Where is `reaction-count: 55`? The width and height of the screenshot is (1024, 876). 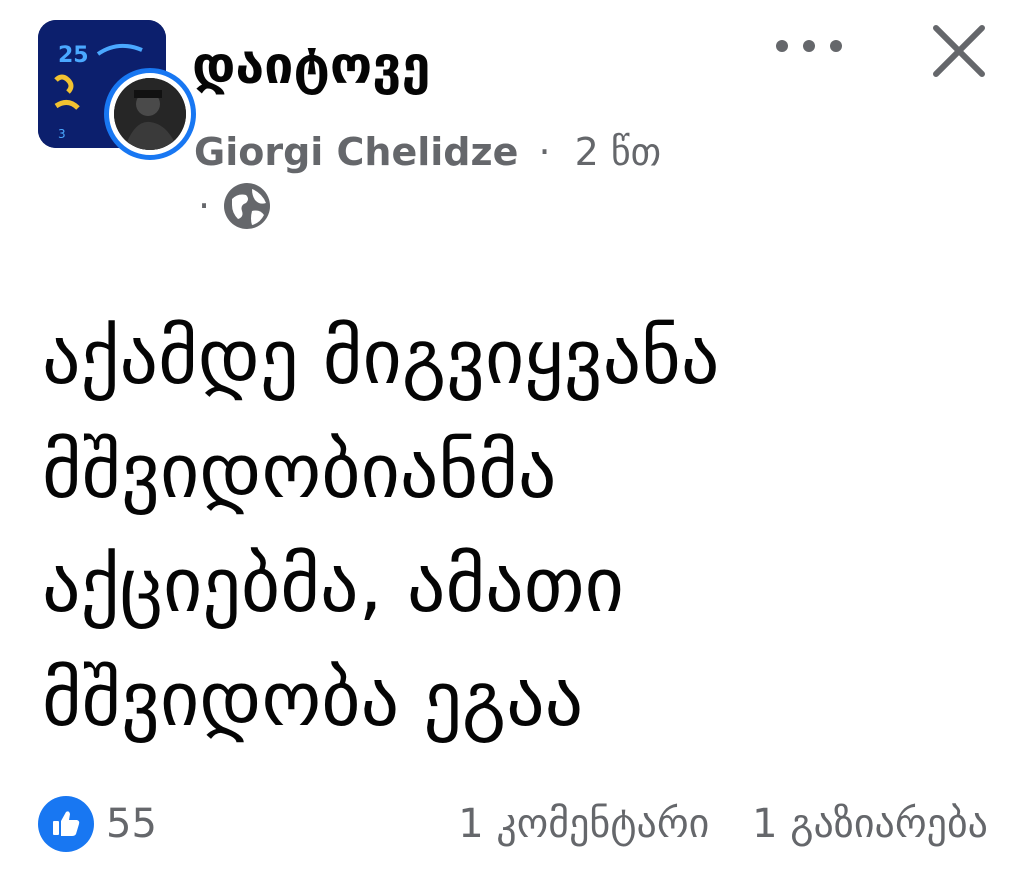
reaction-count: 55 is located at coordinates (131, 824).